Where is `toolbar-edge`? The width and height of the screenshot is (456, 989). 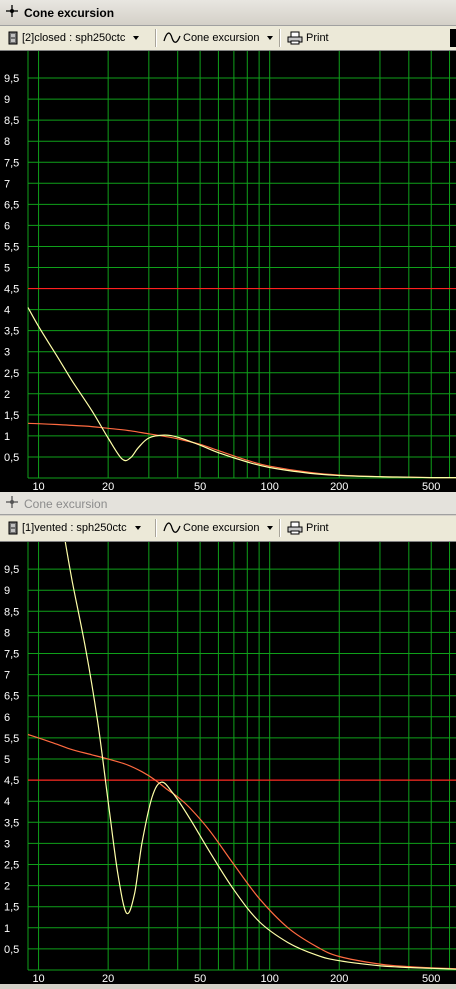
toolbar-edge is located at coordinates (453, 38).